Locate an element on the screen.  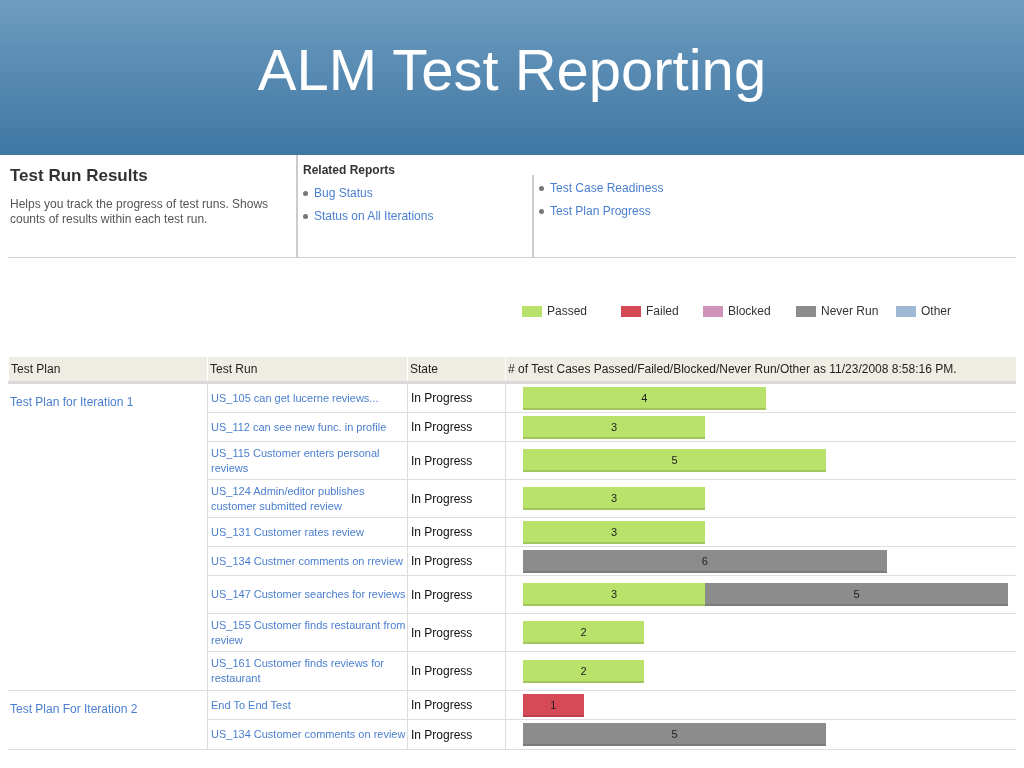
related-report-link: Status on All Iterations is located at coordinates (374, 216).